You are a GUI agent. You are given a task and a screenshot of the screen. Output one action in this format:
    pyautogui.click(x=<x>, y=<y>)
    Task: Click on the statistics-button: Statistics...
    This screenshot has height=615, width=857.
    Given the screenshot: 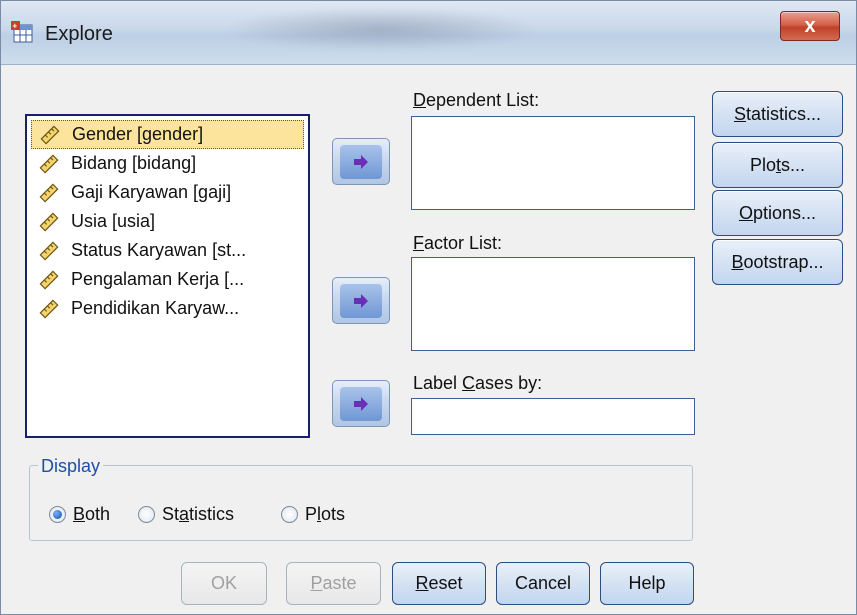 What is the action you would take?
    pyautogui.click(x=777, y=114)
    